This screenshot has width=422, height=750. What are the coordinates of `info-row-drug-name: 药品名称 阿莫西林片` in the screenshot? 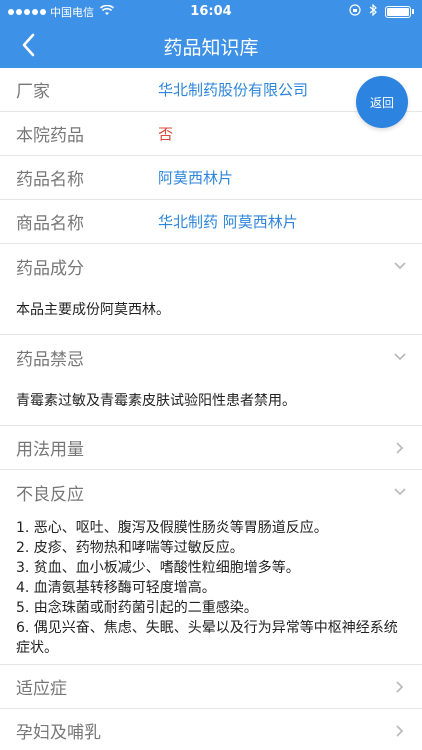 It's located at (211, 178).